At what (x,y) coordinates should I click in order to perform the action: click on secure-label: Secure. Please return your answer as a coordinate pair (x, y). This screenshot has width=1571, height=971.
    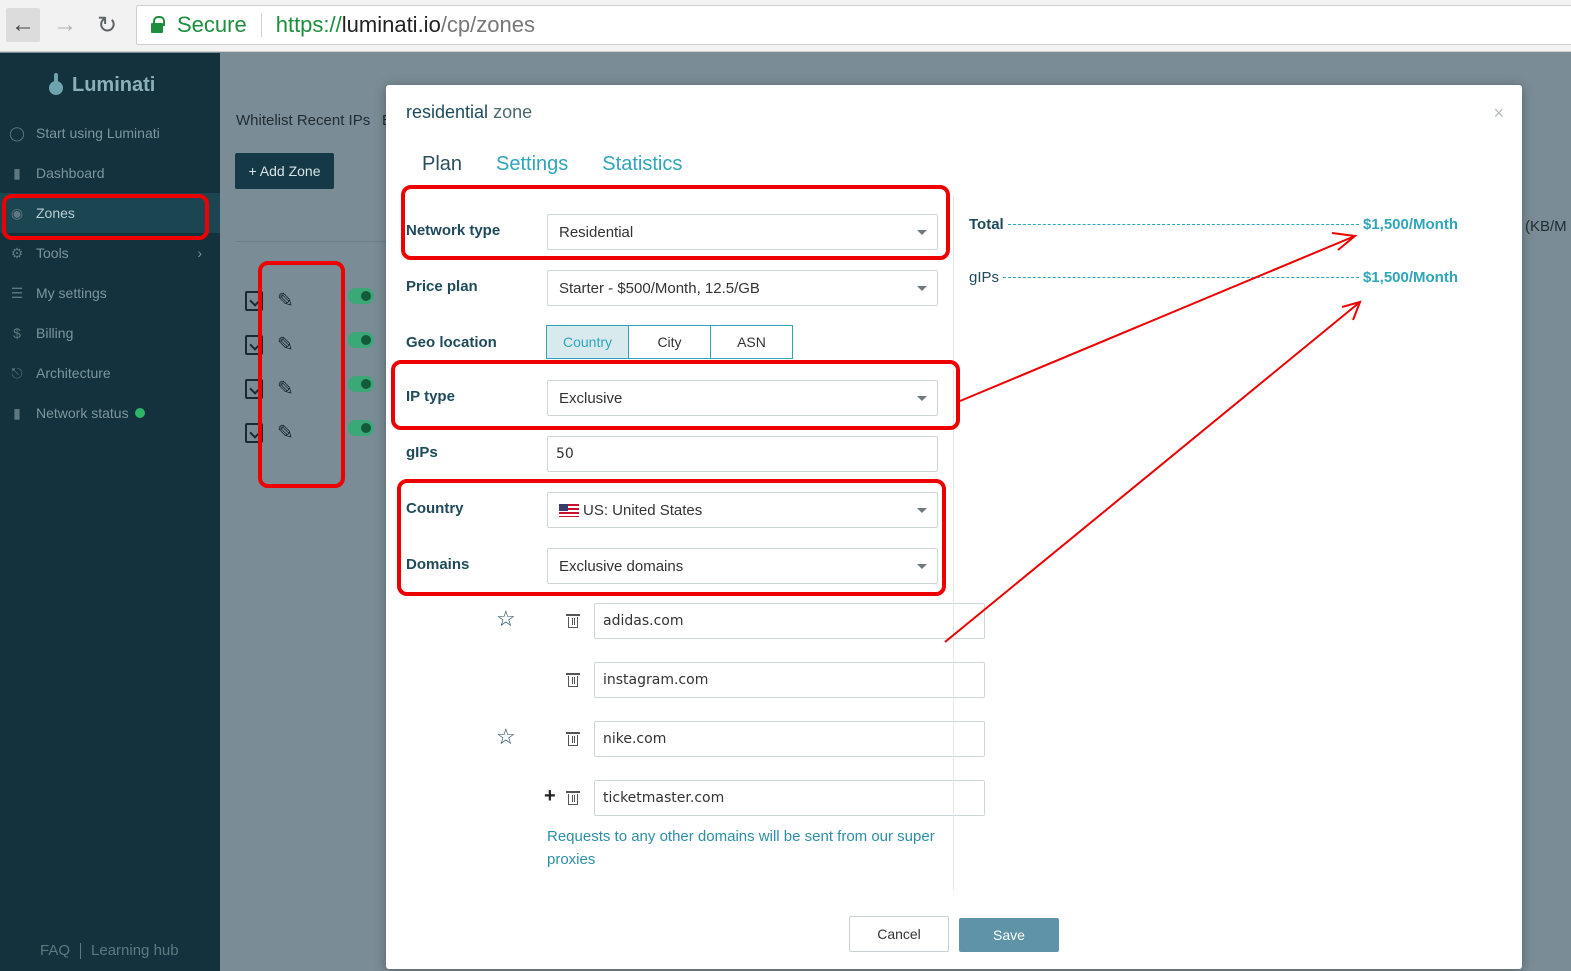
    Looking at the image, I should click on (212, 24).